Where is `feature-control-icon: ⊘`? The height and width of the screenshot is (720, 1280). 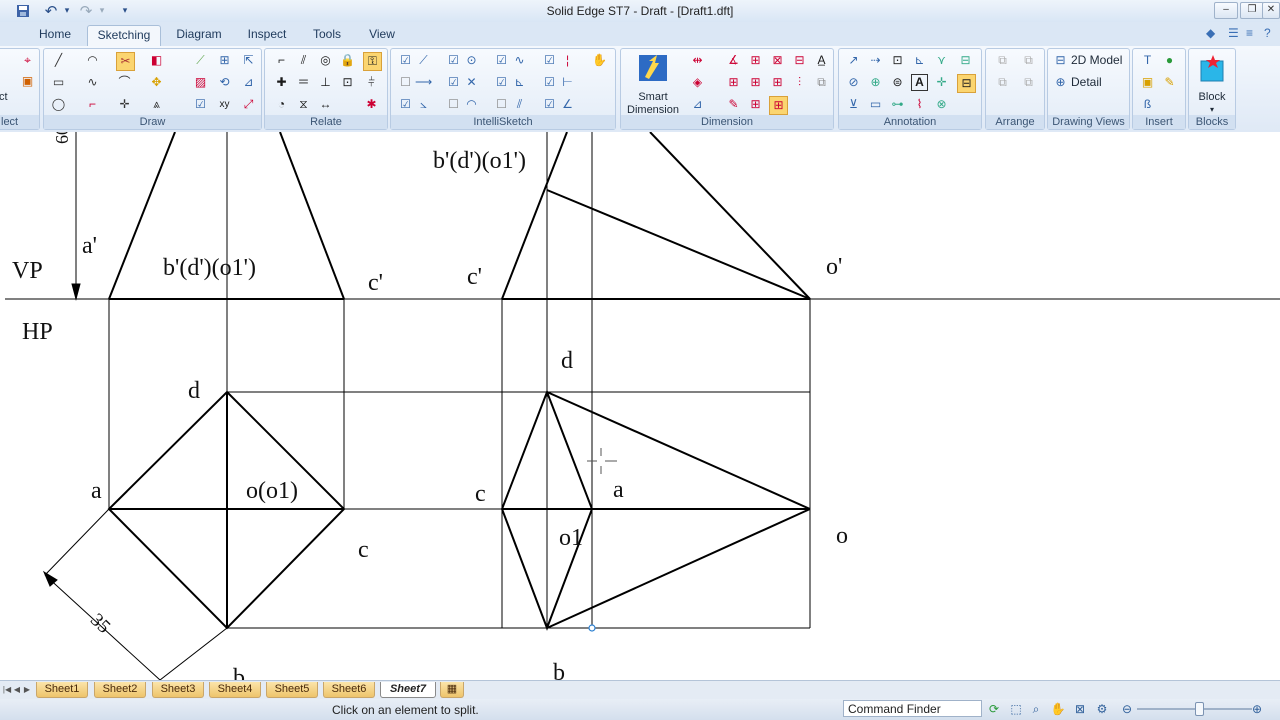 feature-control-icon: ⊘ is located at coordinates (853, 82).